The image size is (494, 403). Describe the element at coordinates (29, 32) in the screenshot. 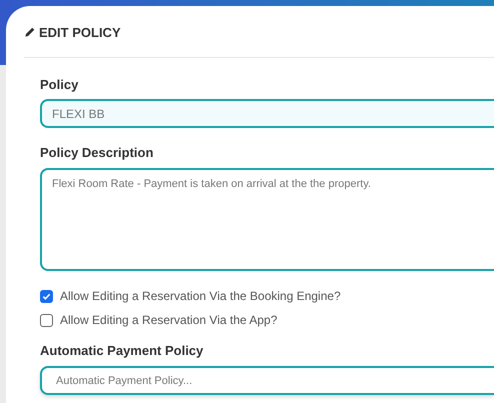

I see `pencil-icon` at that location.